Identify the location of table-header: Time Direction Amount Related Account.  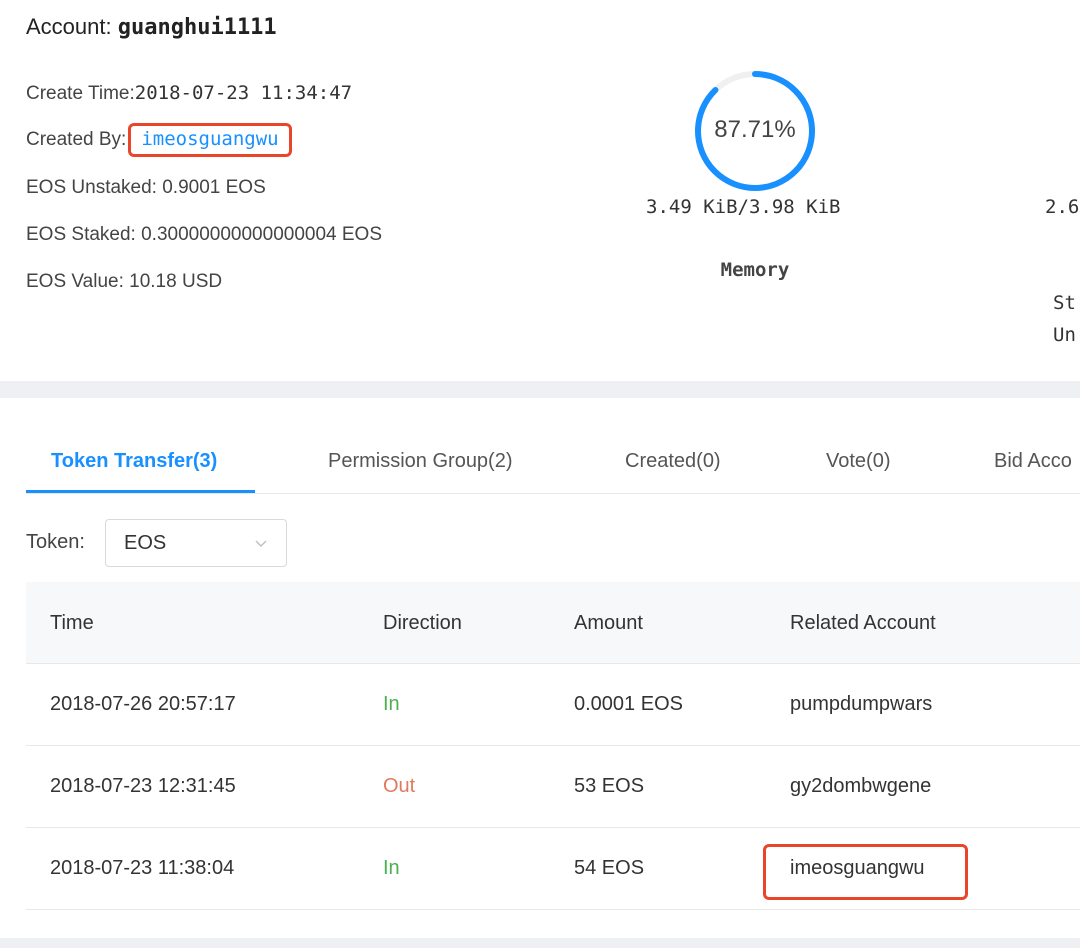
(553, 623).